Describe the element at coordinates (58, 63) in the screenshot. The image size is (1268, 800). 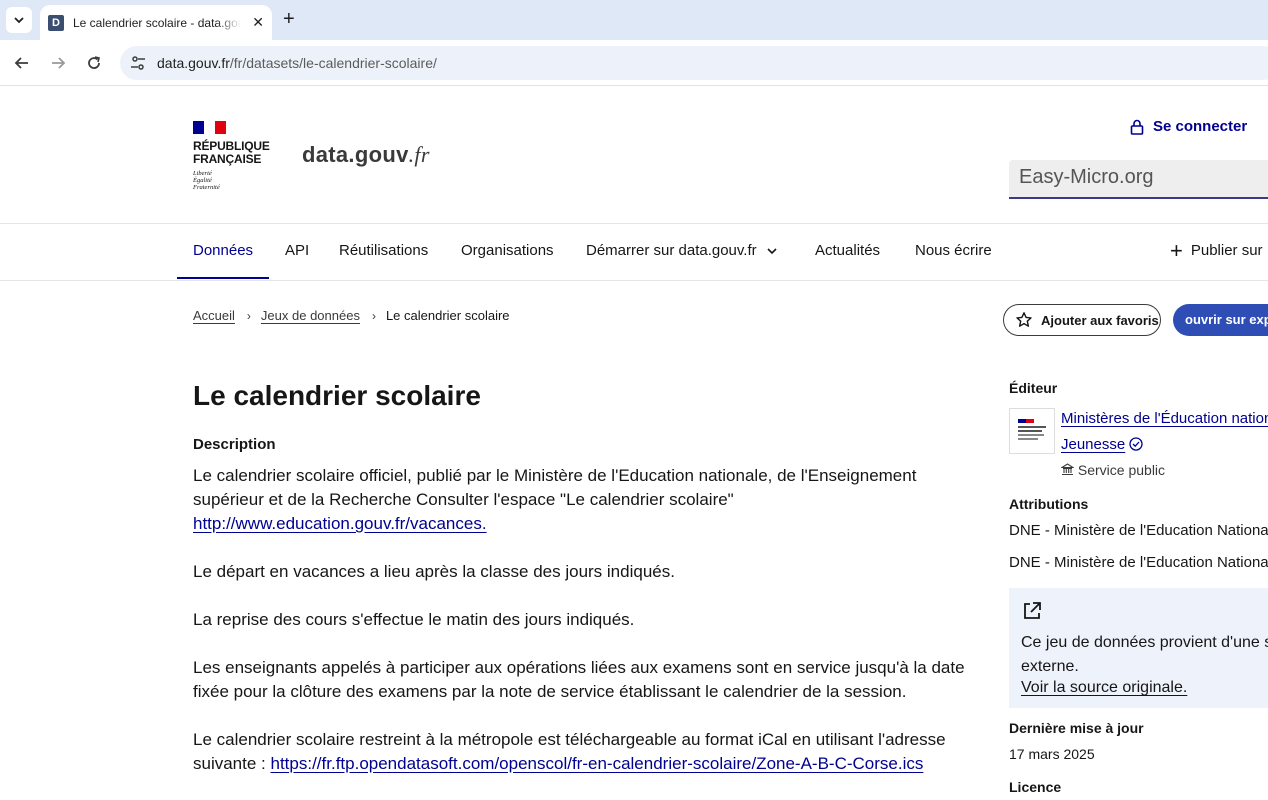
I see `forward-arrow-icon` at that location.